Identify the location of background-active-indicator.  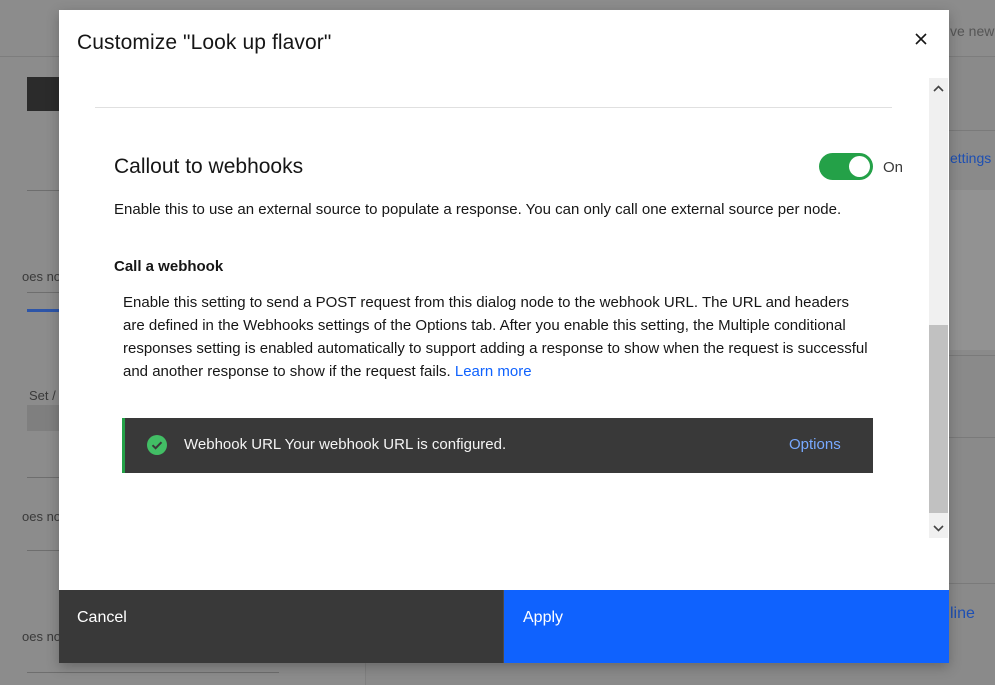
(43, 310).